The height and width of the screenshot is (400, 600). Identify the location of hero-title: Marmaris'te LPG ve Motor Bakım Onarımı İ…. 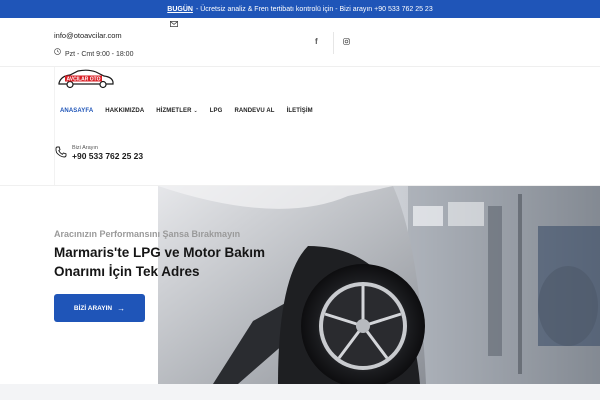
(160, 262).